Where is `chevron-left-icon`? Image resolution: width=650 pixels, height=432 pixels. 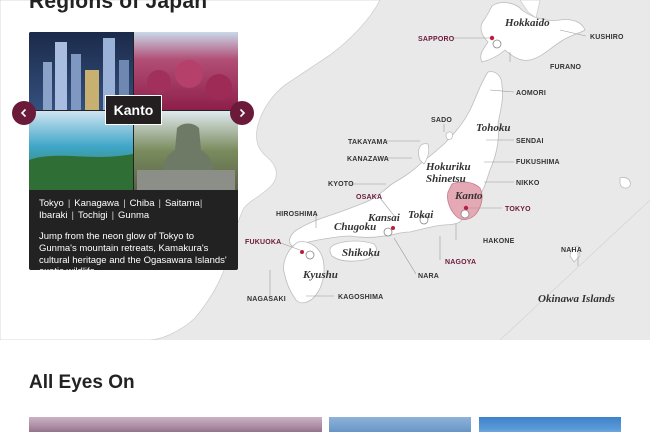 chevron-left-icon is located at coordinates (23, 113).